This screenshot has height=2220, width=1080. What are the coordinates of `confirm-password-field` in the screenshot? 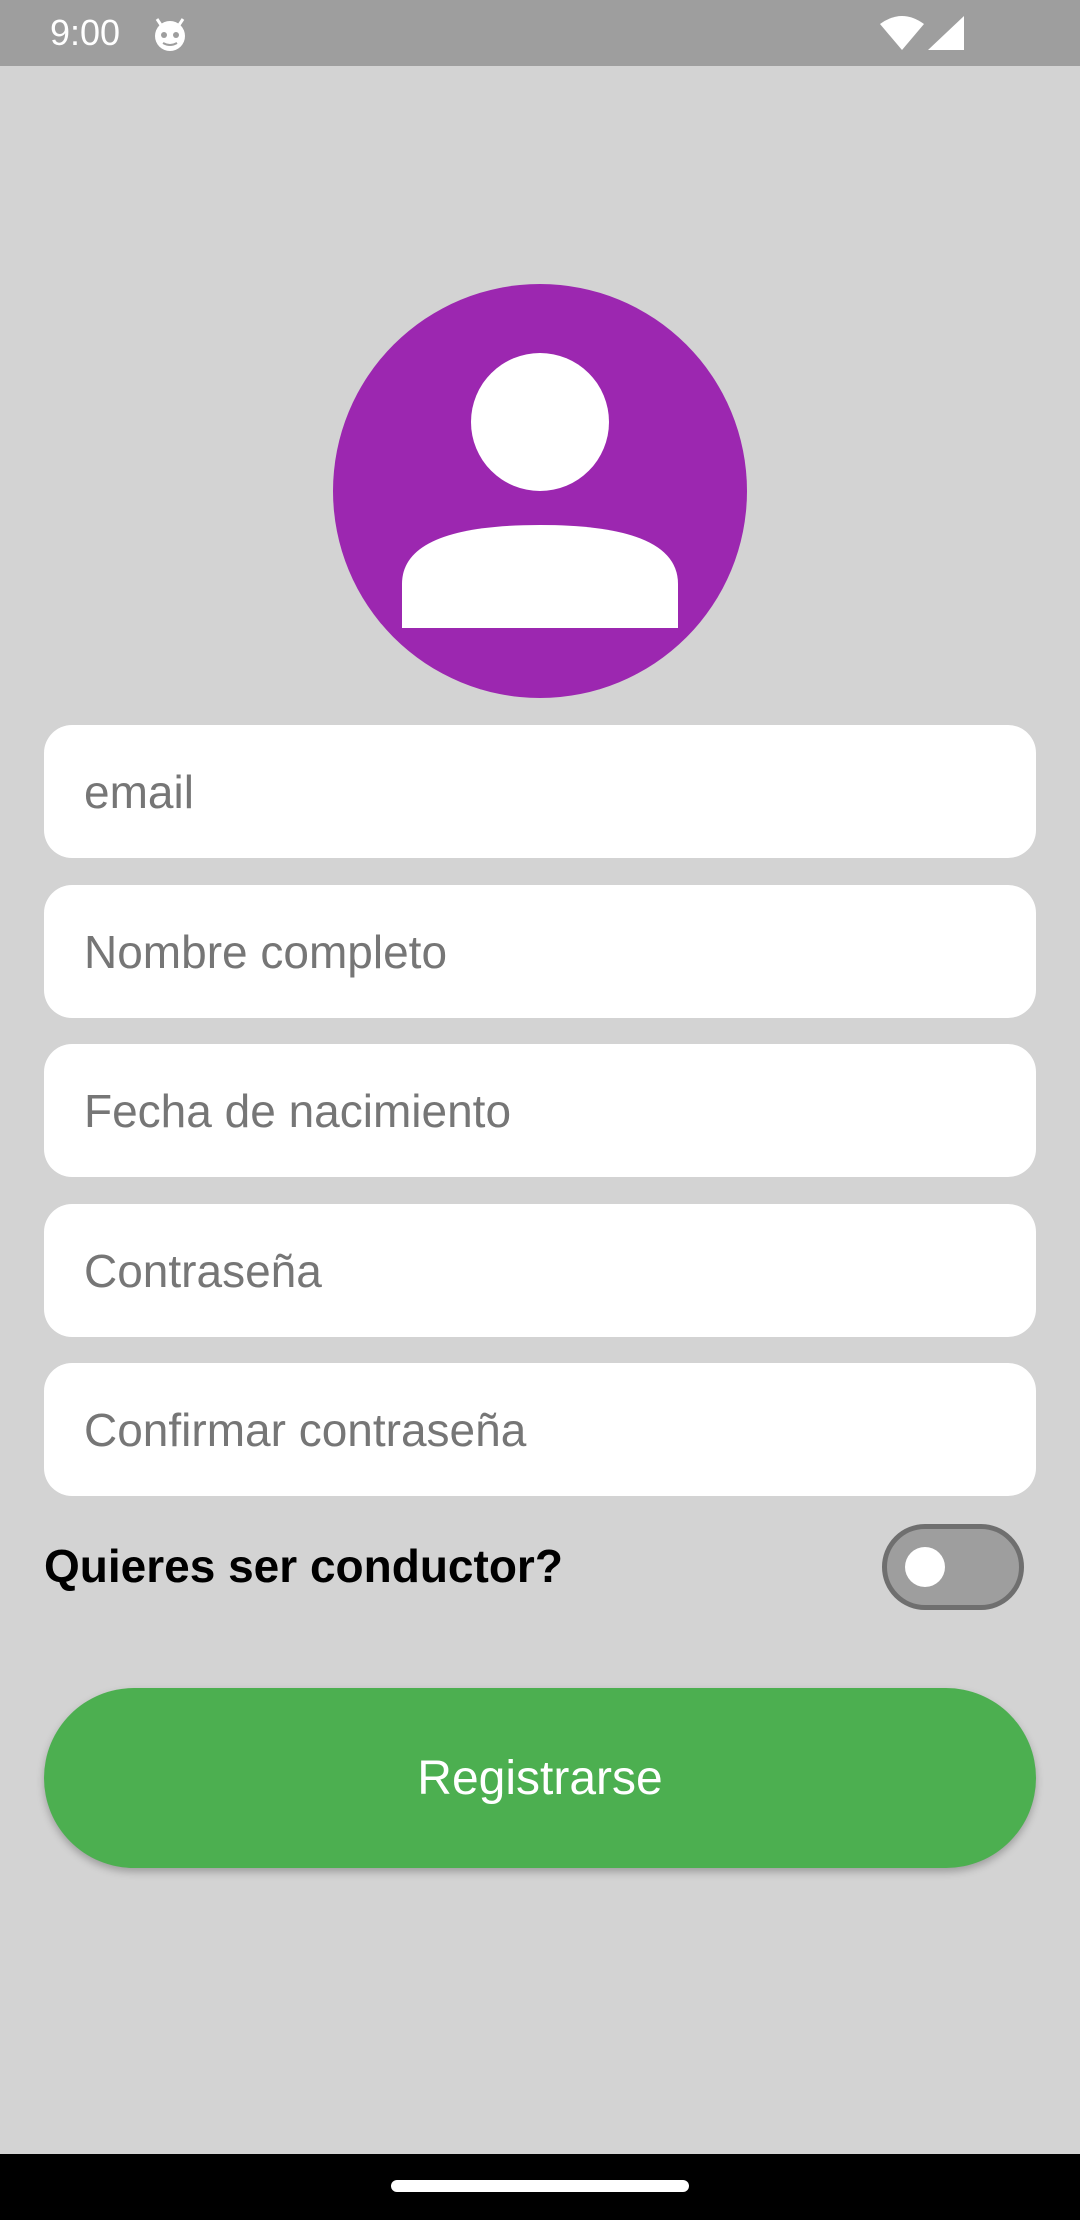 It's located at (540, 1429).